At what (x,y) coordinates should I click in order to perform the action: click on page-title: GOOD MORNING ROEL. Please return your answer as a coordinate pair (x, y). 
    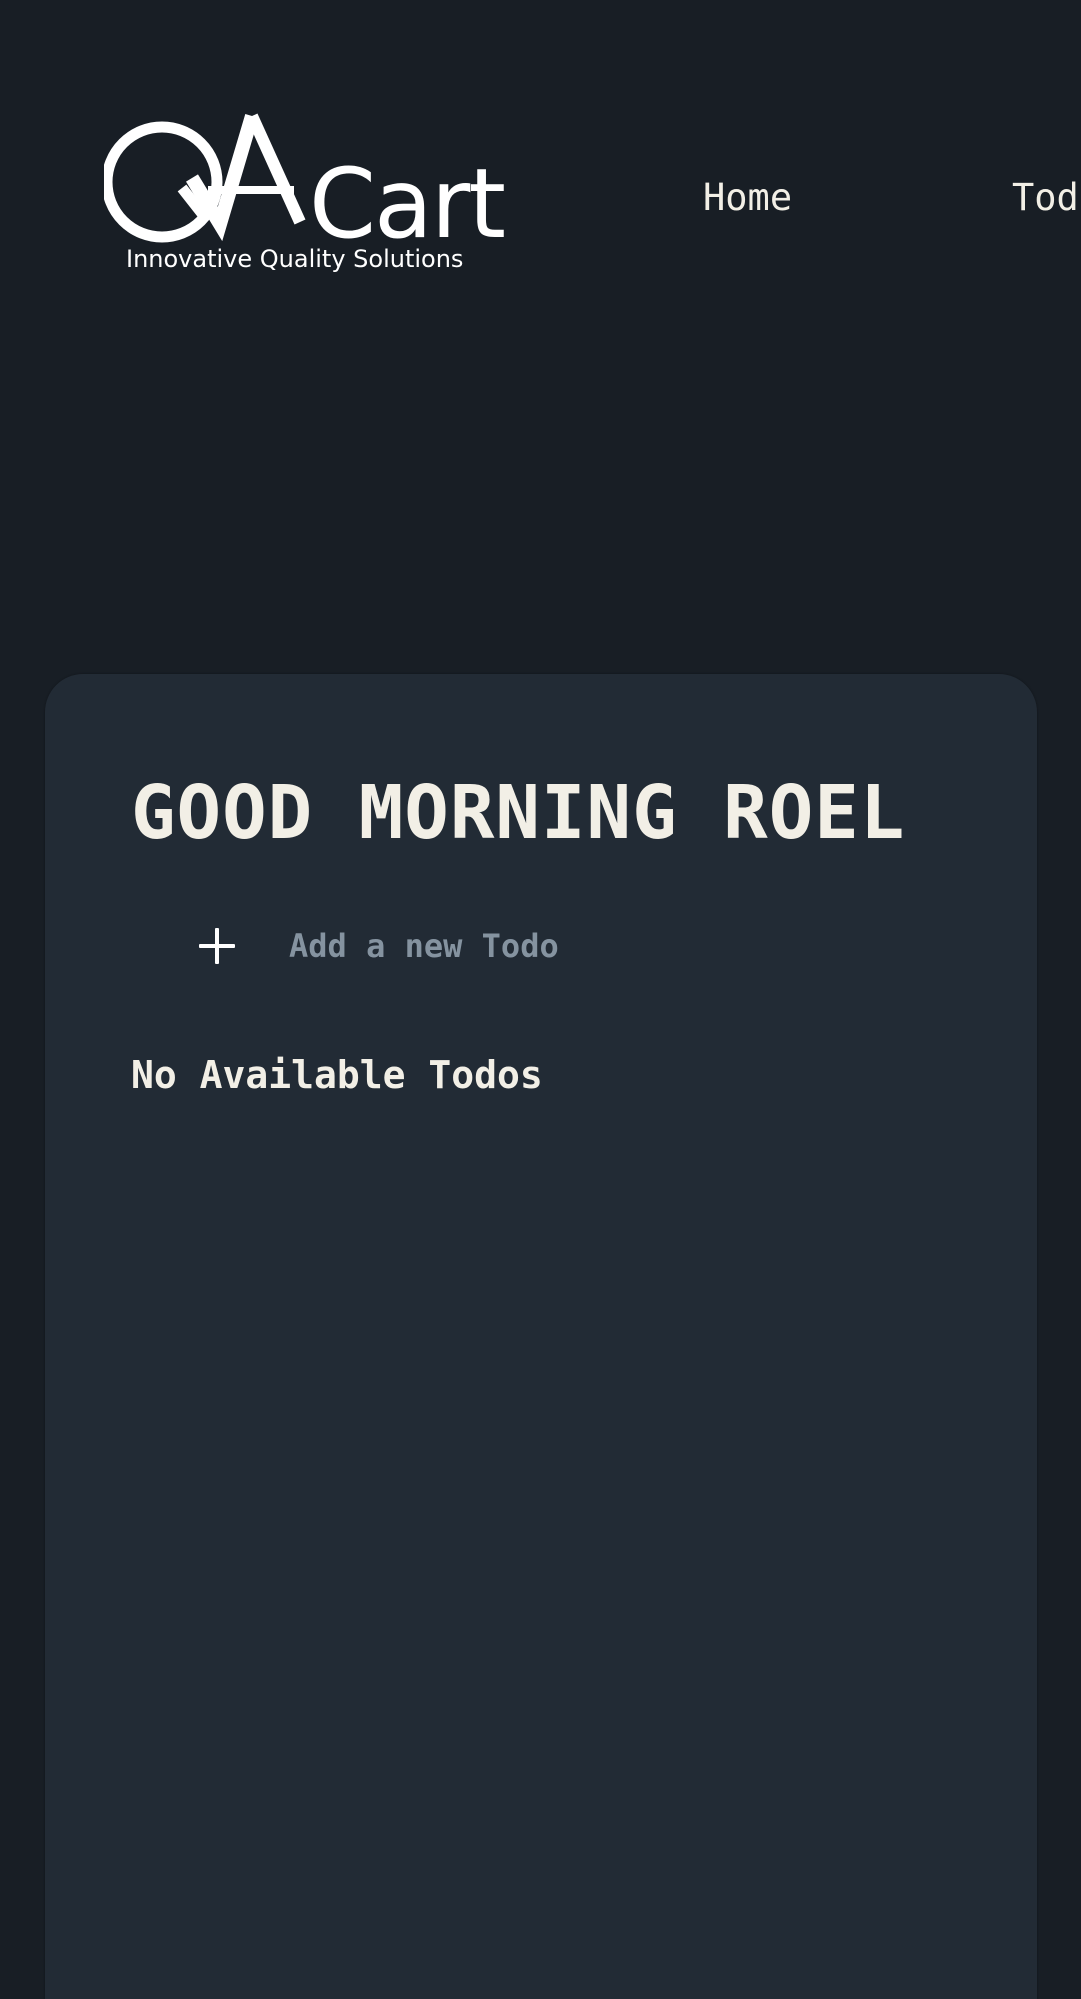
    Looking at the image, I should click on (518, 813).